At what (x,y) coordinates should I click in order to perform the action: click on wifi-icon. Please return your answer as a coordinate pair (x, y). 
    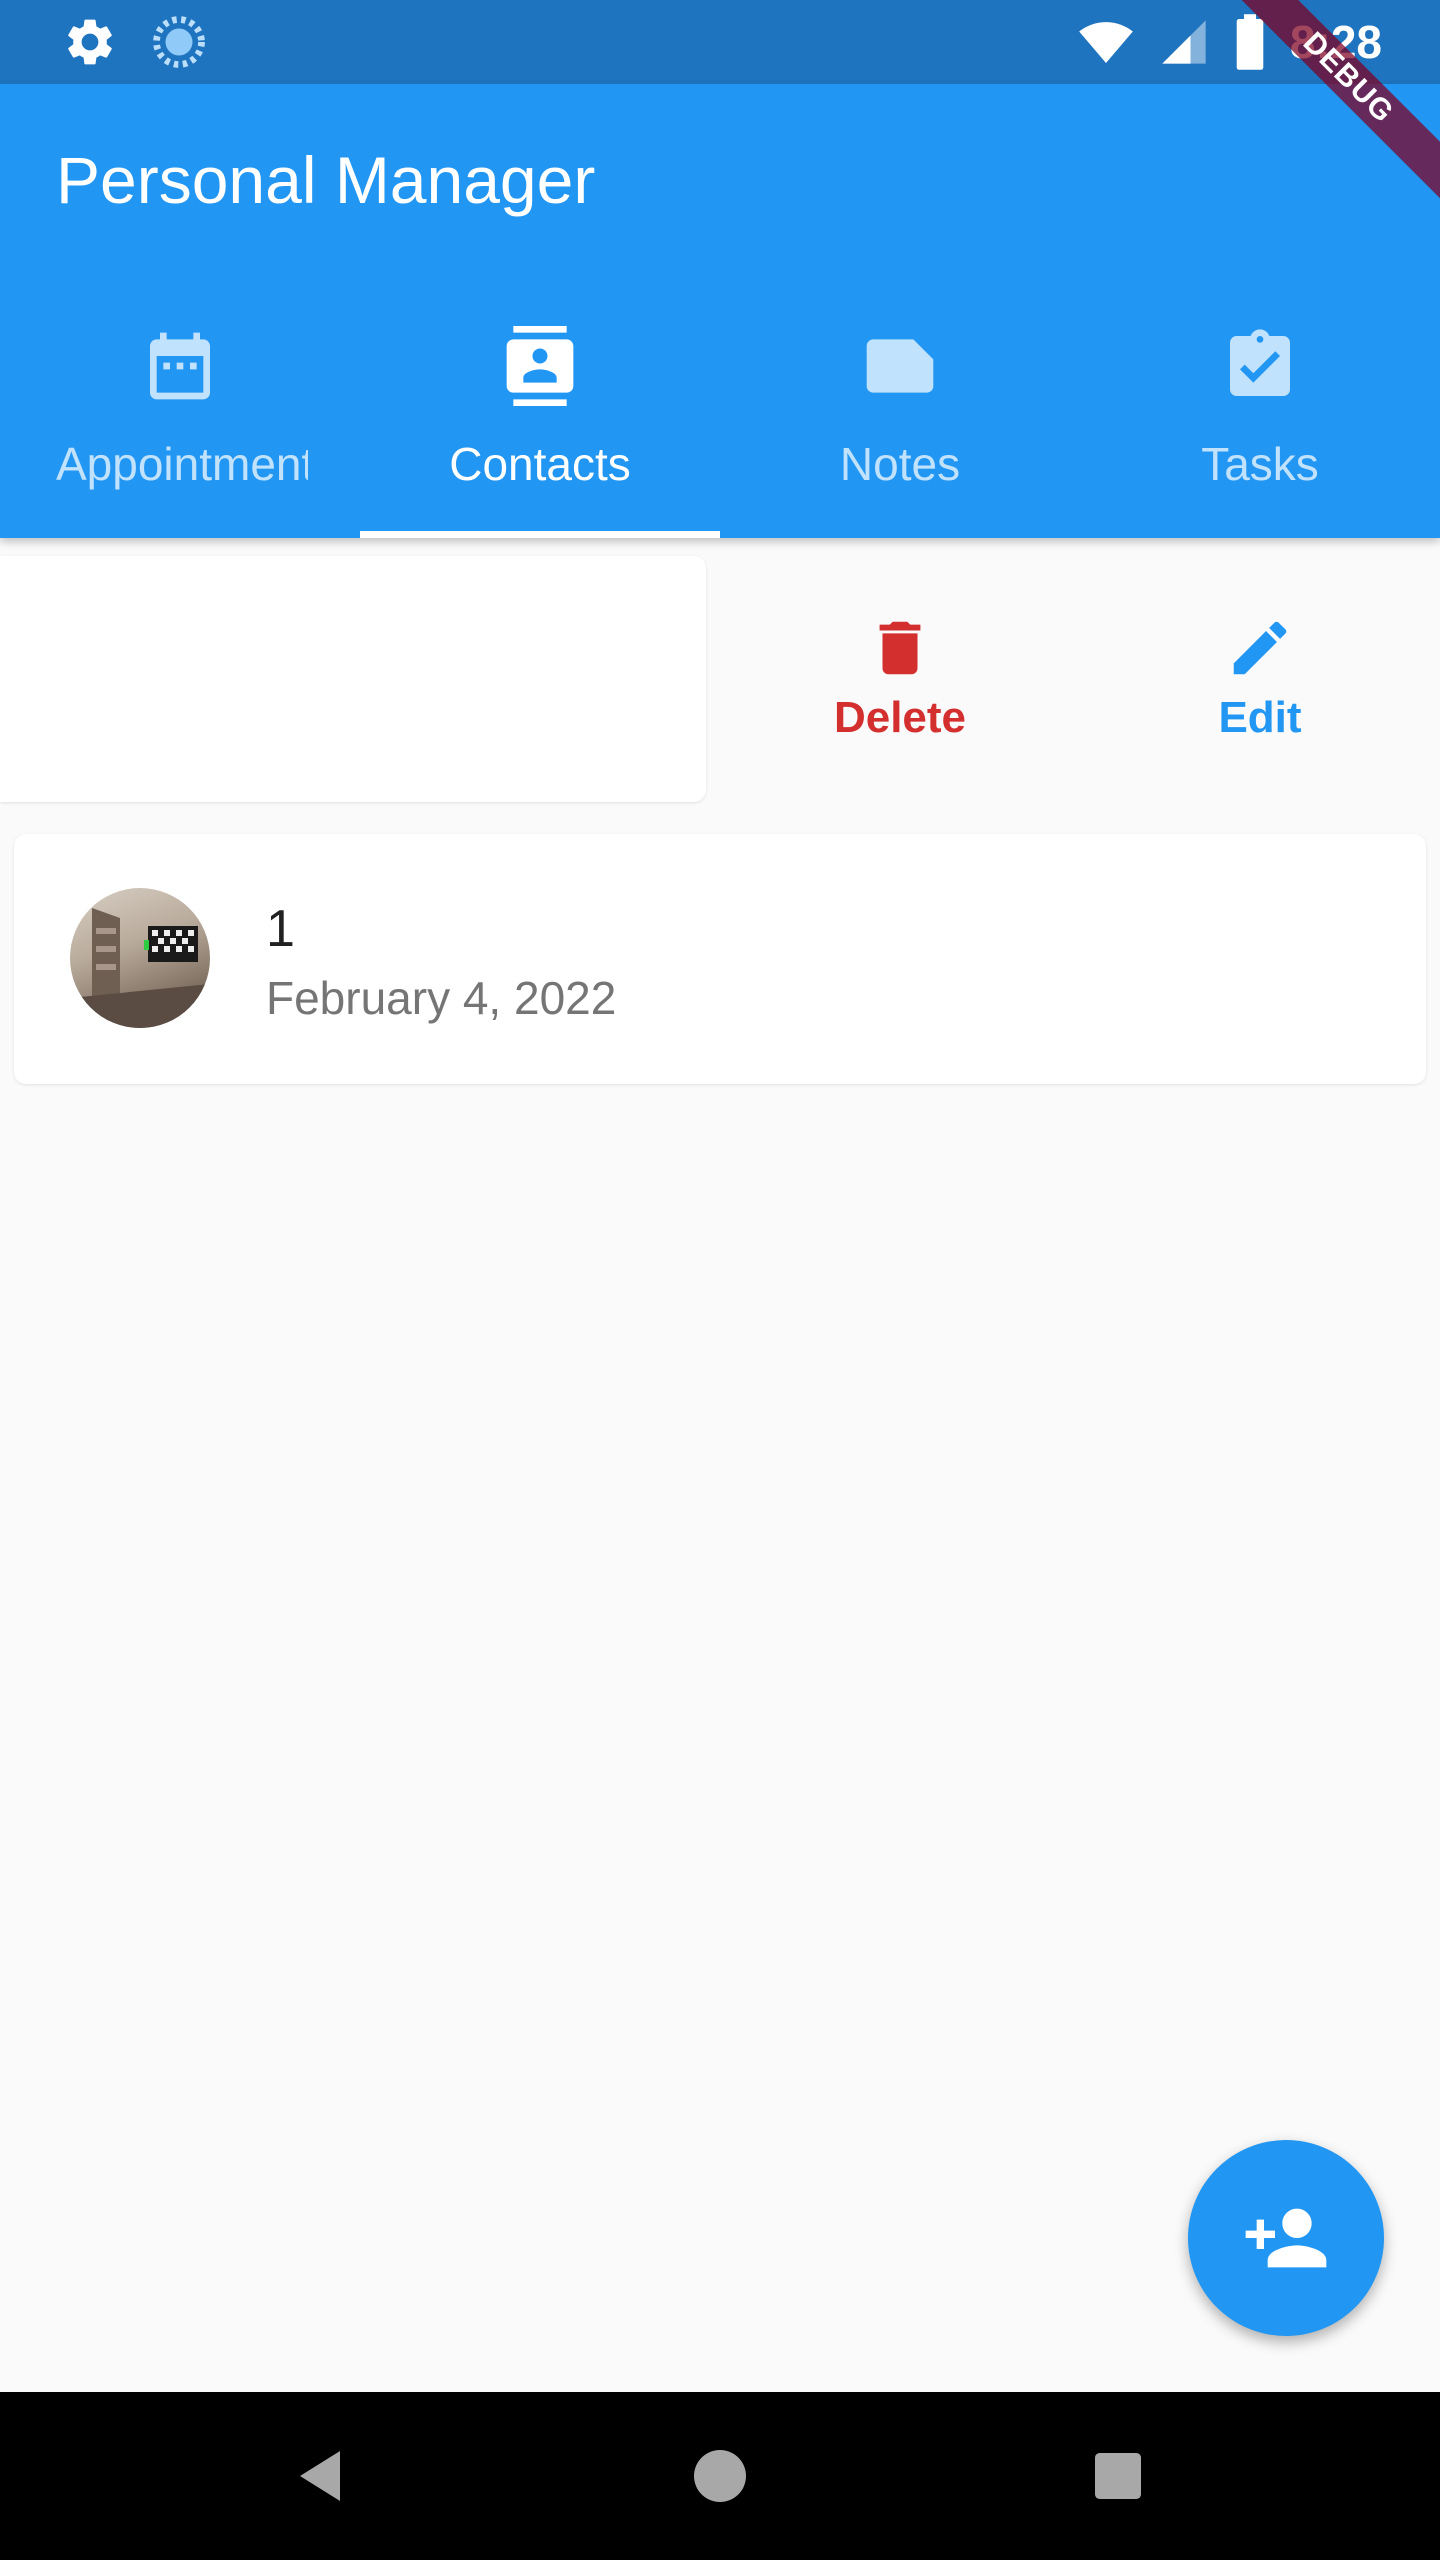
    Looking at the image, I should click on (1106, 42).